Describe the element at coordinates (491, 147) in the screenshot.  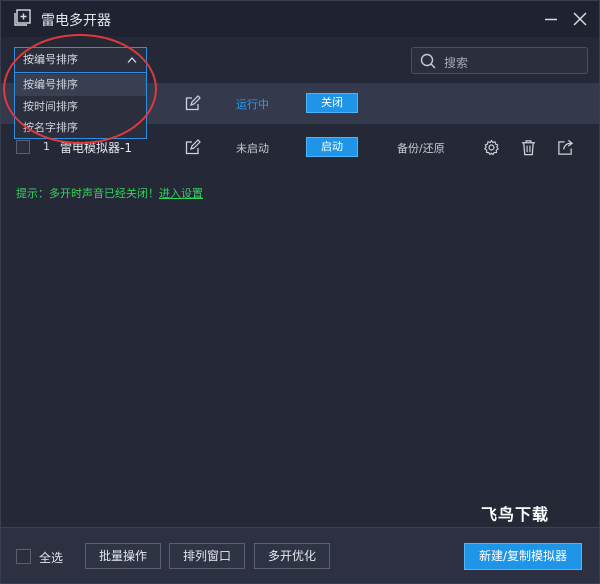
I see `gear-icon` at that location.